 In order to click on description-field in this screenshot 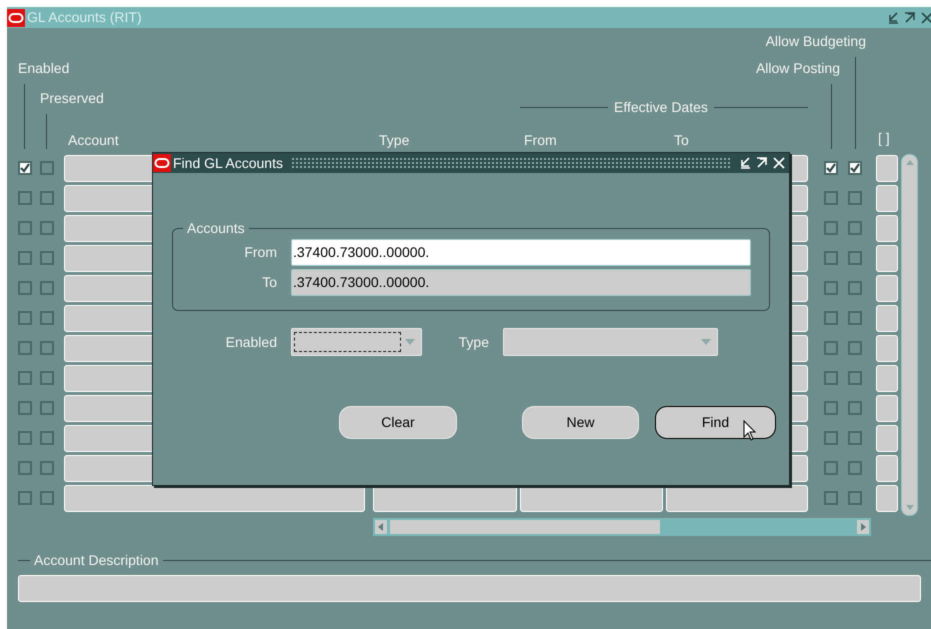, I will do `click(469, 588)`.